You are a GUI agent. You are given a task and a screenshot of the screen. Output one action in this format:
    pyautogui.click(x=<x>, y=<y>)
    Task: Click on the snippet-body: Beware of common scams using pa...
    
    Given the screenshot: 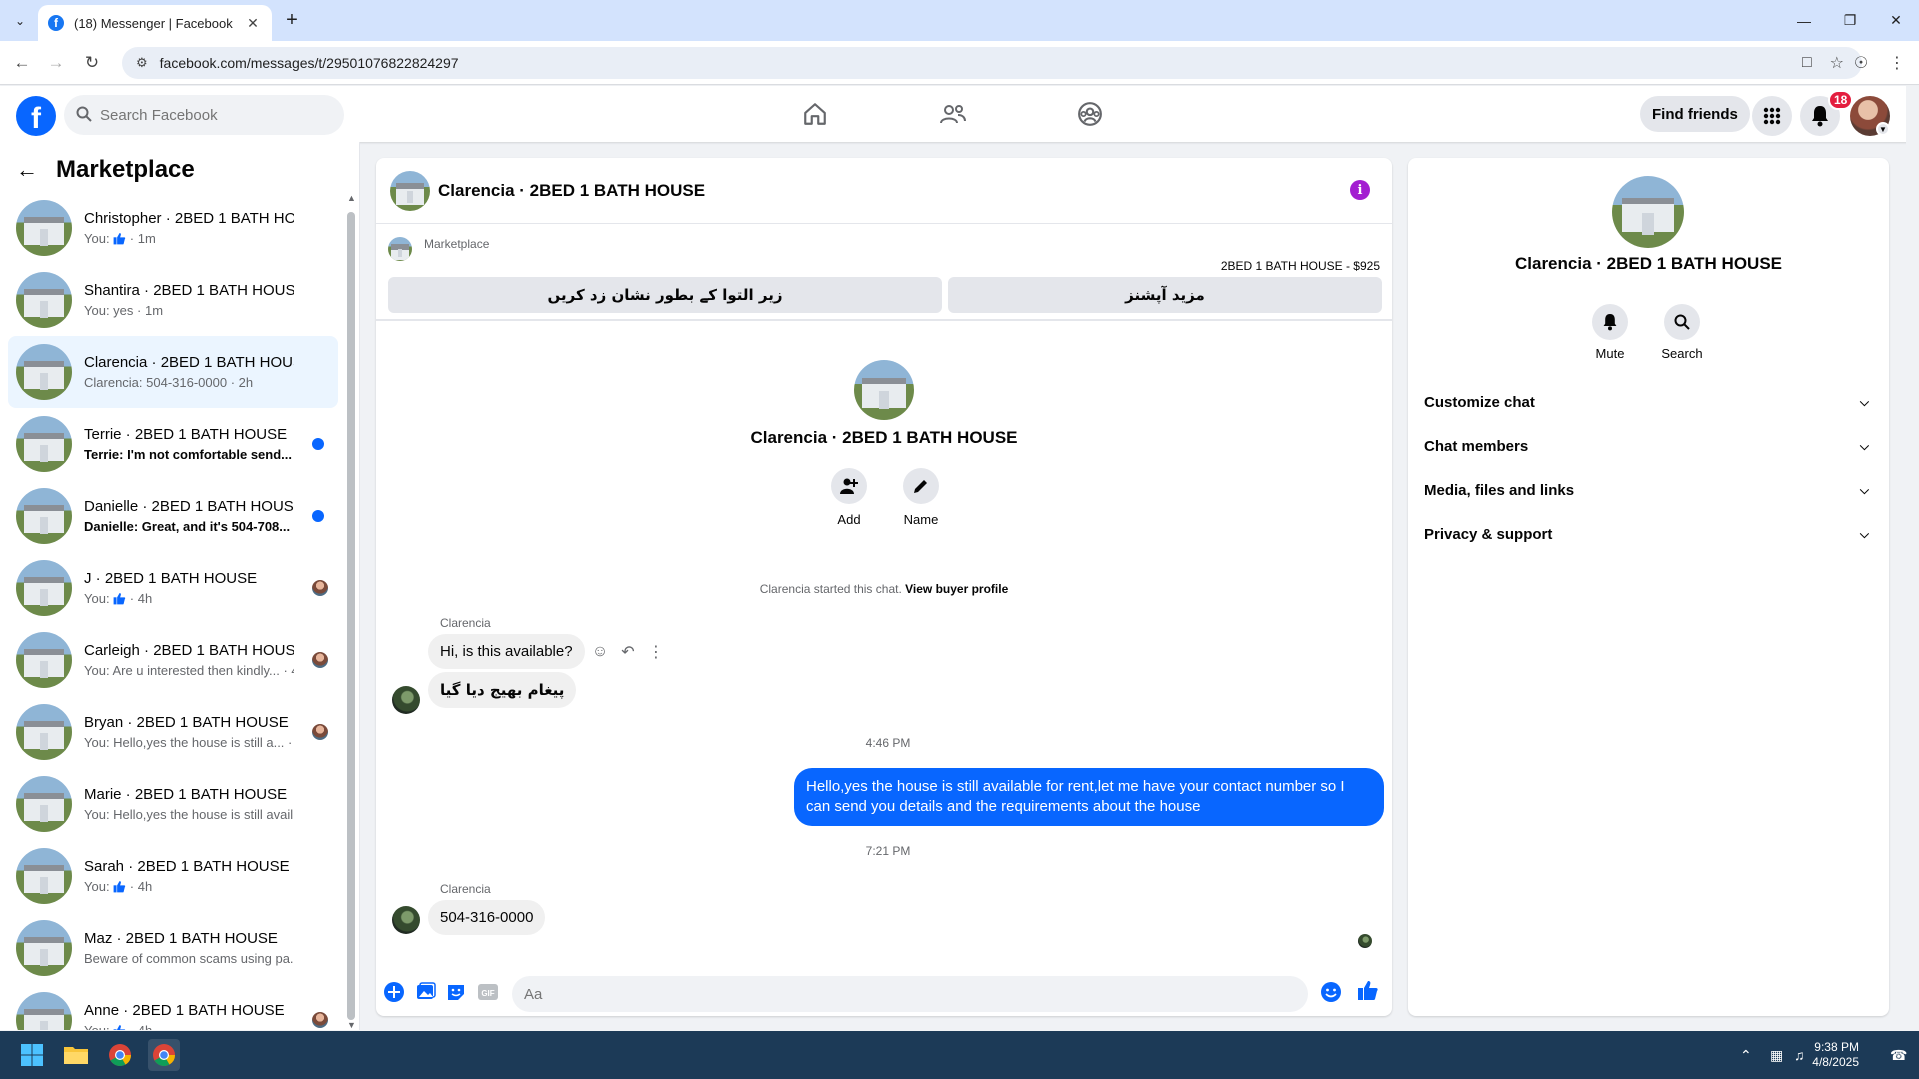 What is the action you would take?
    pyautogui.click(x=189, y=958)
    